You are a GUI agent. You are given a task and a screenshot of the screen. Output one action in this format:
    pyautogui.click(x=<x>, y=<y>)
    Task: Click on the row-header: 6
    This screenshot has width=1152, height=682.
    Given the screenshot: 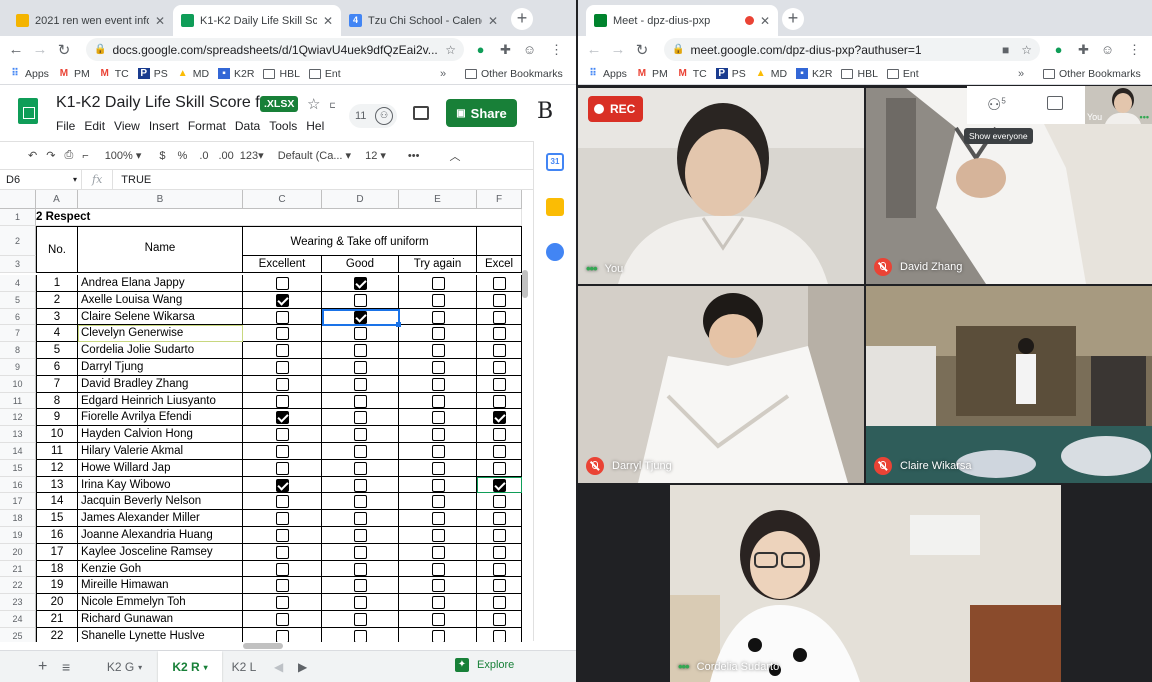 What is the action you would take?
    pyautogui.click(x=18, y=317)
    